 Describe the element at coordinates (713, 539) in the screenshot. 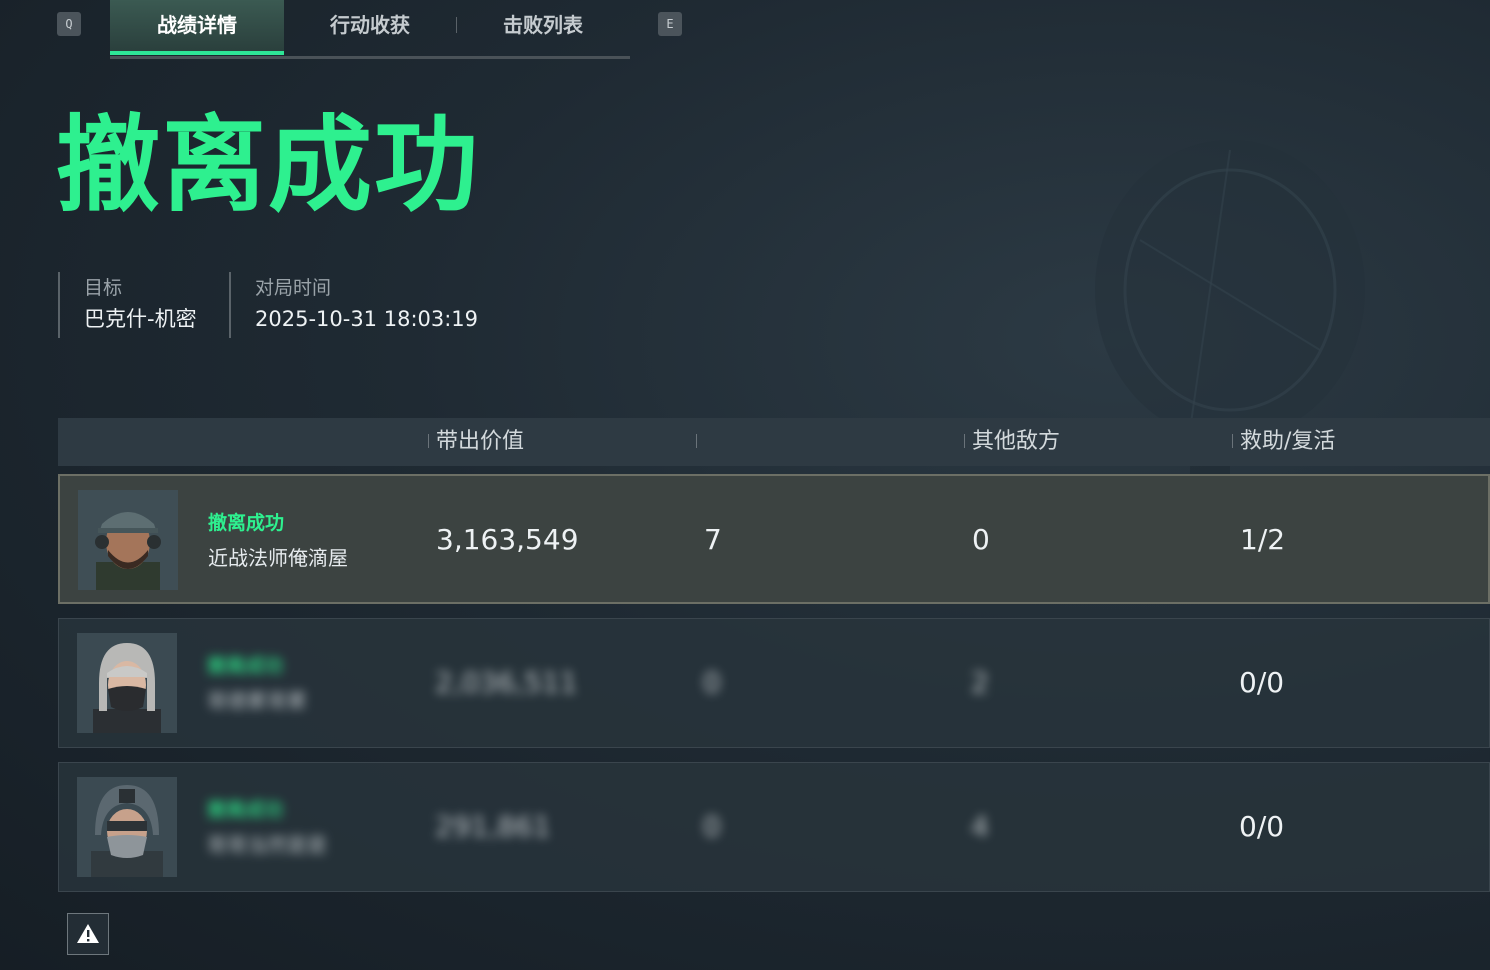

I see `column-3-value: 7` at that location.